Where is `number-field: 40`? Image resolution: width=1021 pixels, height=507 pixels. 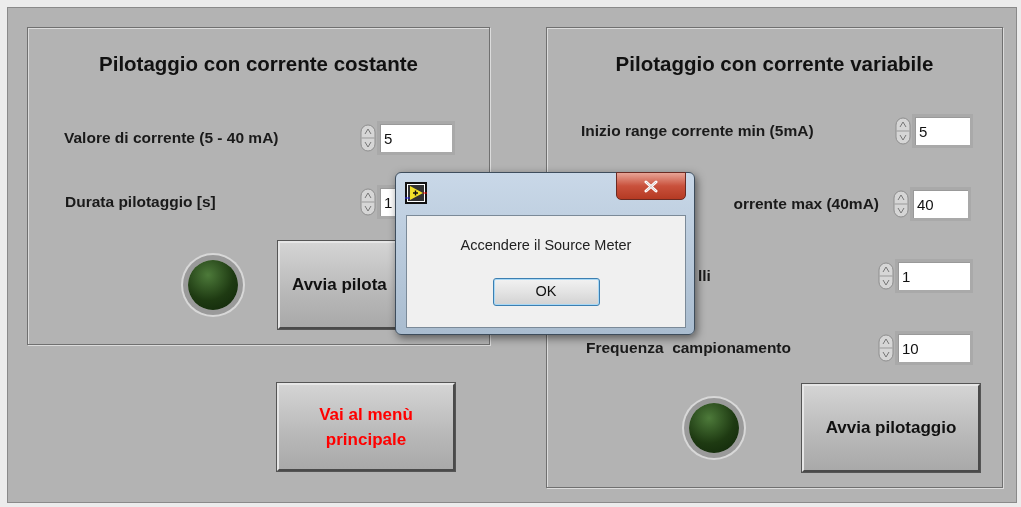 number-field: 40 is located at coordinates (940, 204).